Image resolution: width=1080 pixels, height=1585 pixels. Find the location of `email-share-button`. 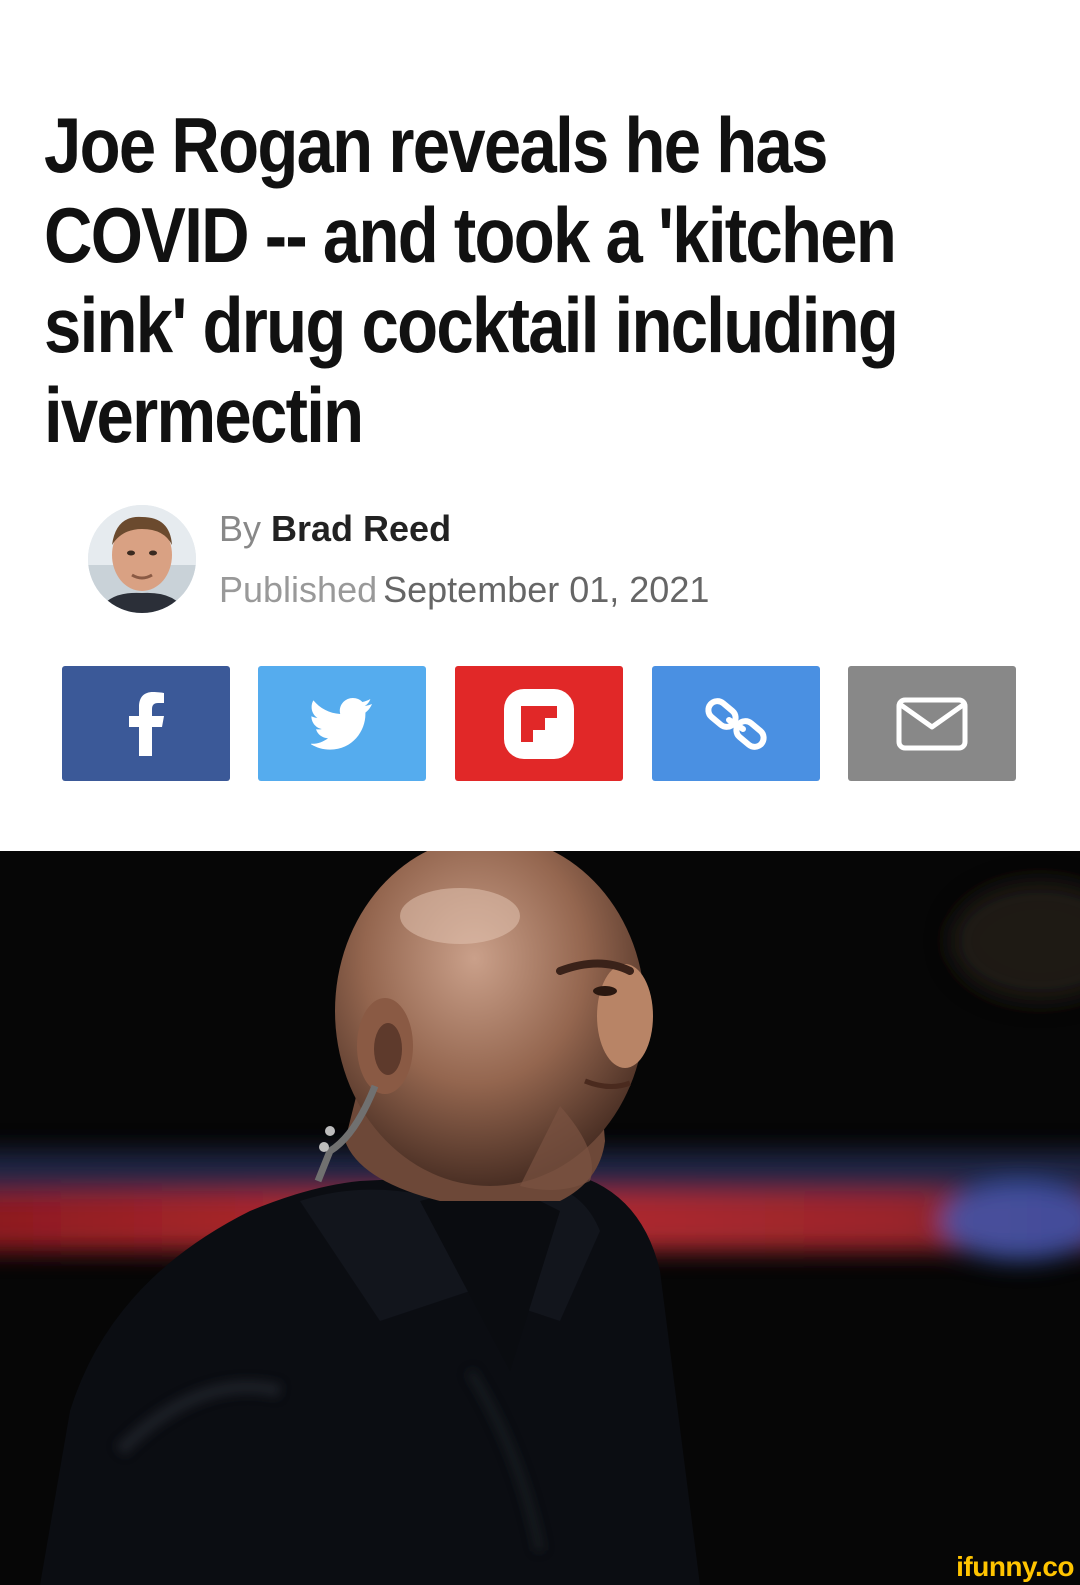

email-share-button is located at coordinates (932, 723).